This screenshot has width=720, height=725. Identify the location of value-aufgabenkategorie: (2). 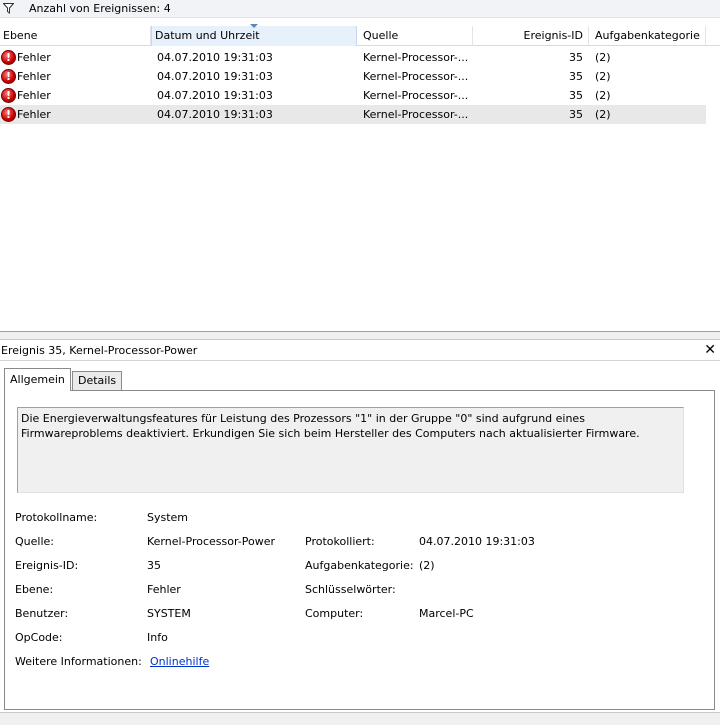
(427, 565).